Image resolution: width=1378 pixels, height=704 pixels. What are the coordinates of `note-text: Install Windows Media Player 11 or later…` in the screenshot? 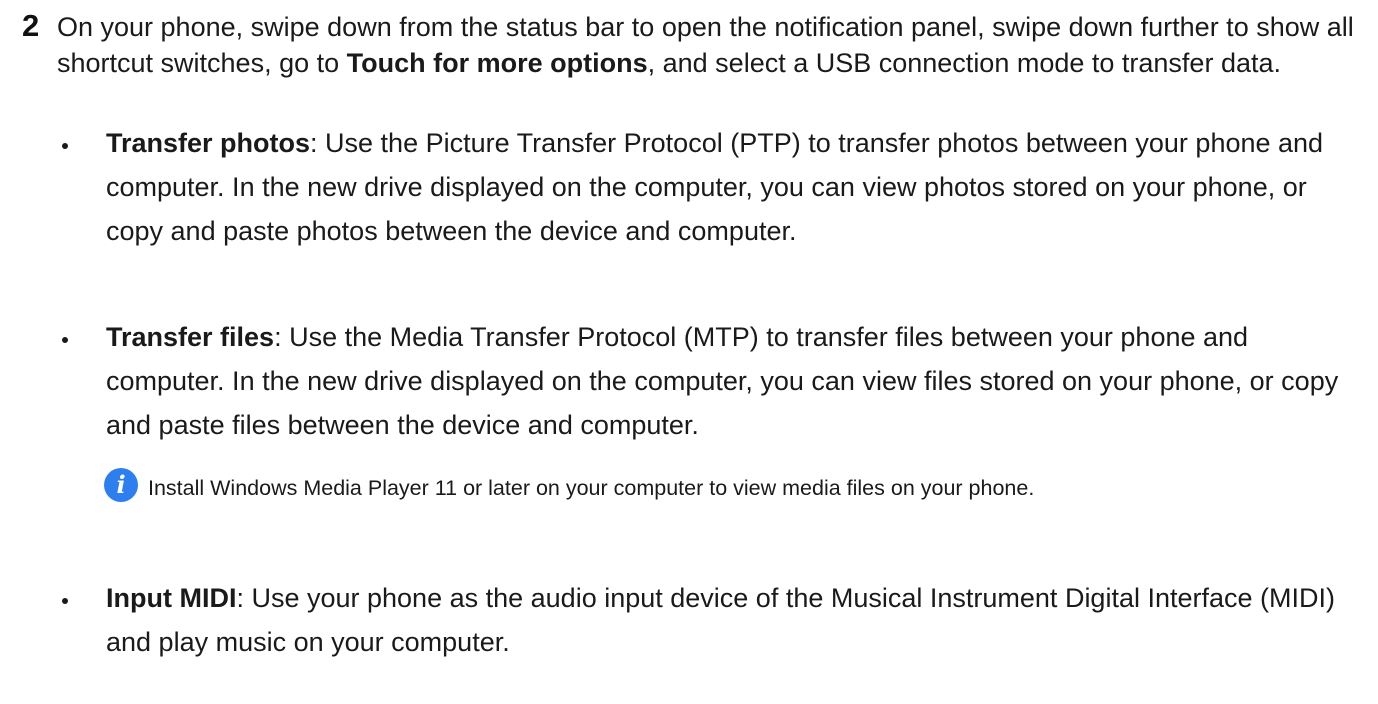 It's located at (591, 488).